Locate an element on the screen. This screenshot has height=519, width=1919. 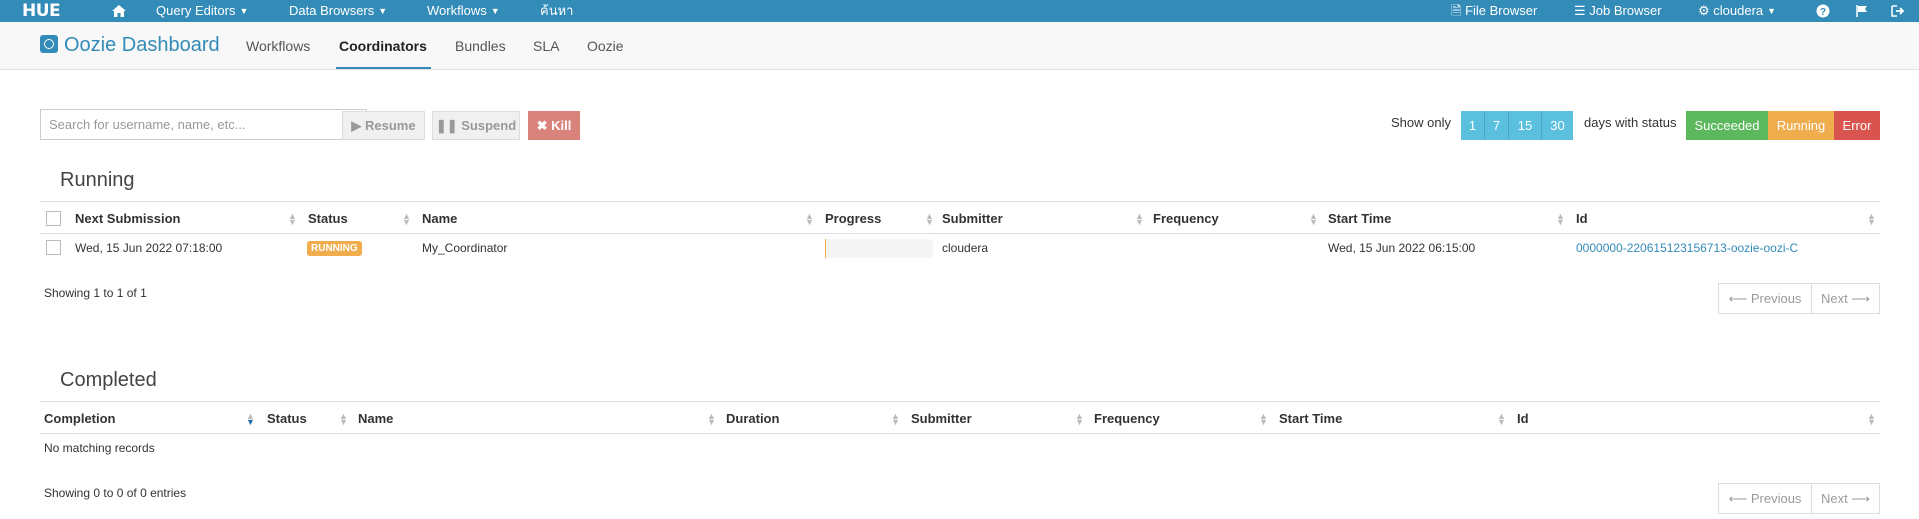
hue-logo: HUE is located at coordinates (41, 11).